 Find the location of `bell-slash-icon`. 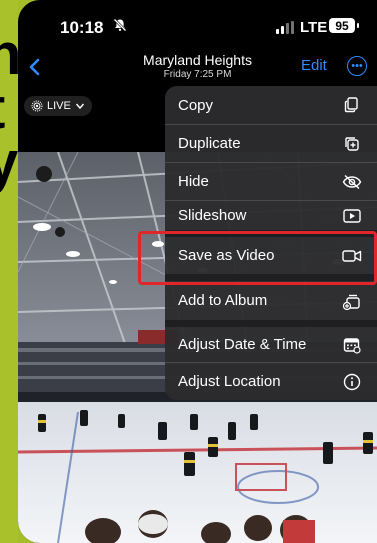

bell-slash-icon is located at coordinates (120, 26).